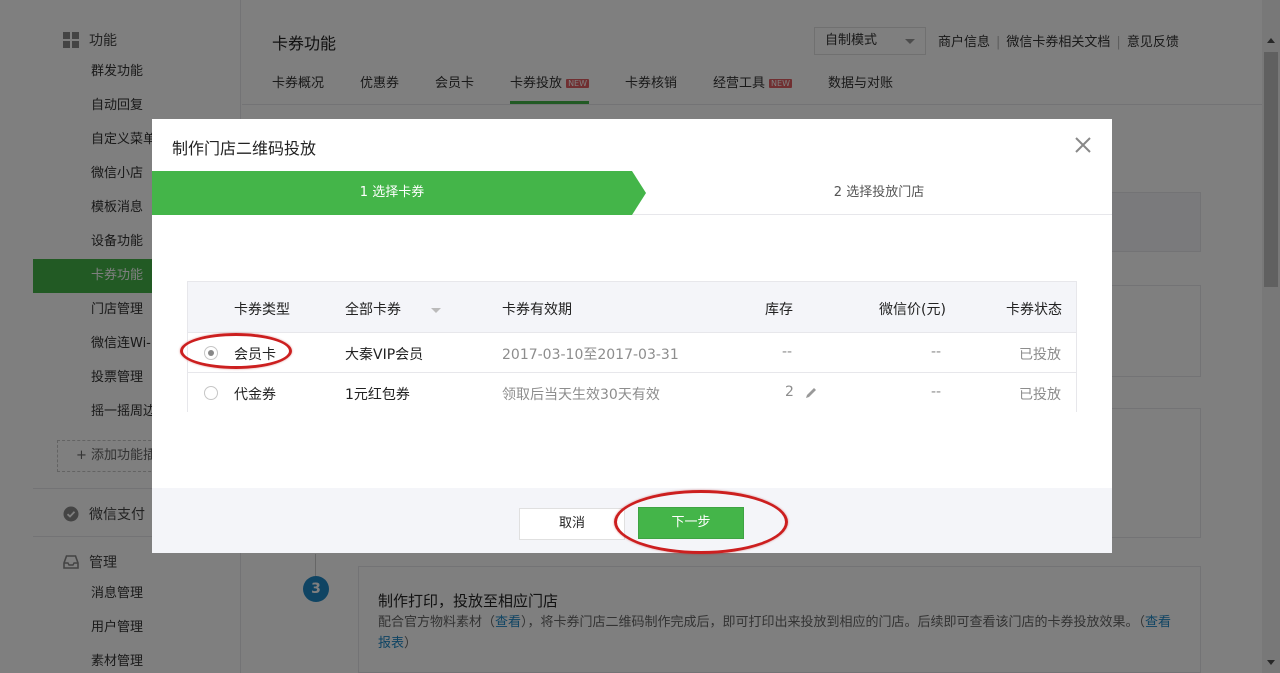 The image size is (1280, 673). What do you see at coordinates (779, 310) in the screenshot?
I see `col-header-stock: 库存` at bounding box center [779, 310].